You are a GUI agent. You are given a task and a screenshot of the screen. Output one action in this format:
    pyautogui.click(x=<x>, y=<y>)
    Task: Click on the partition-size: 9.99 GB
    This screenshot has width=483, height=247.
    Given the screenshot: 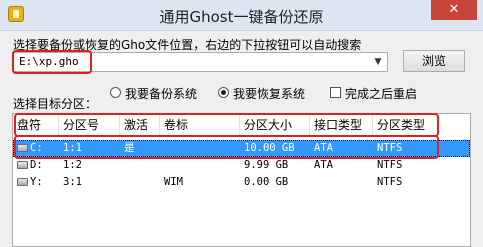 What is the action you would take?
    pyautogui.click(x=266, y=165)
    